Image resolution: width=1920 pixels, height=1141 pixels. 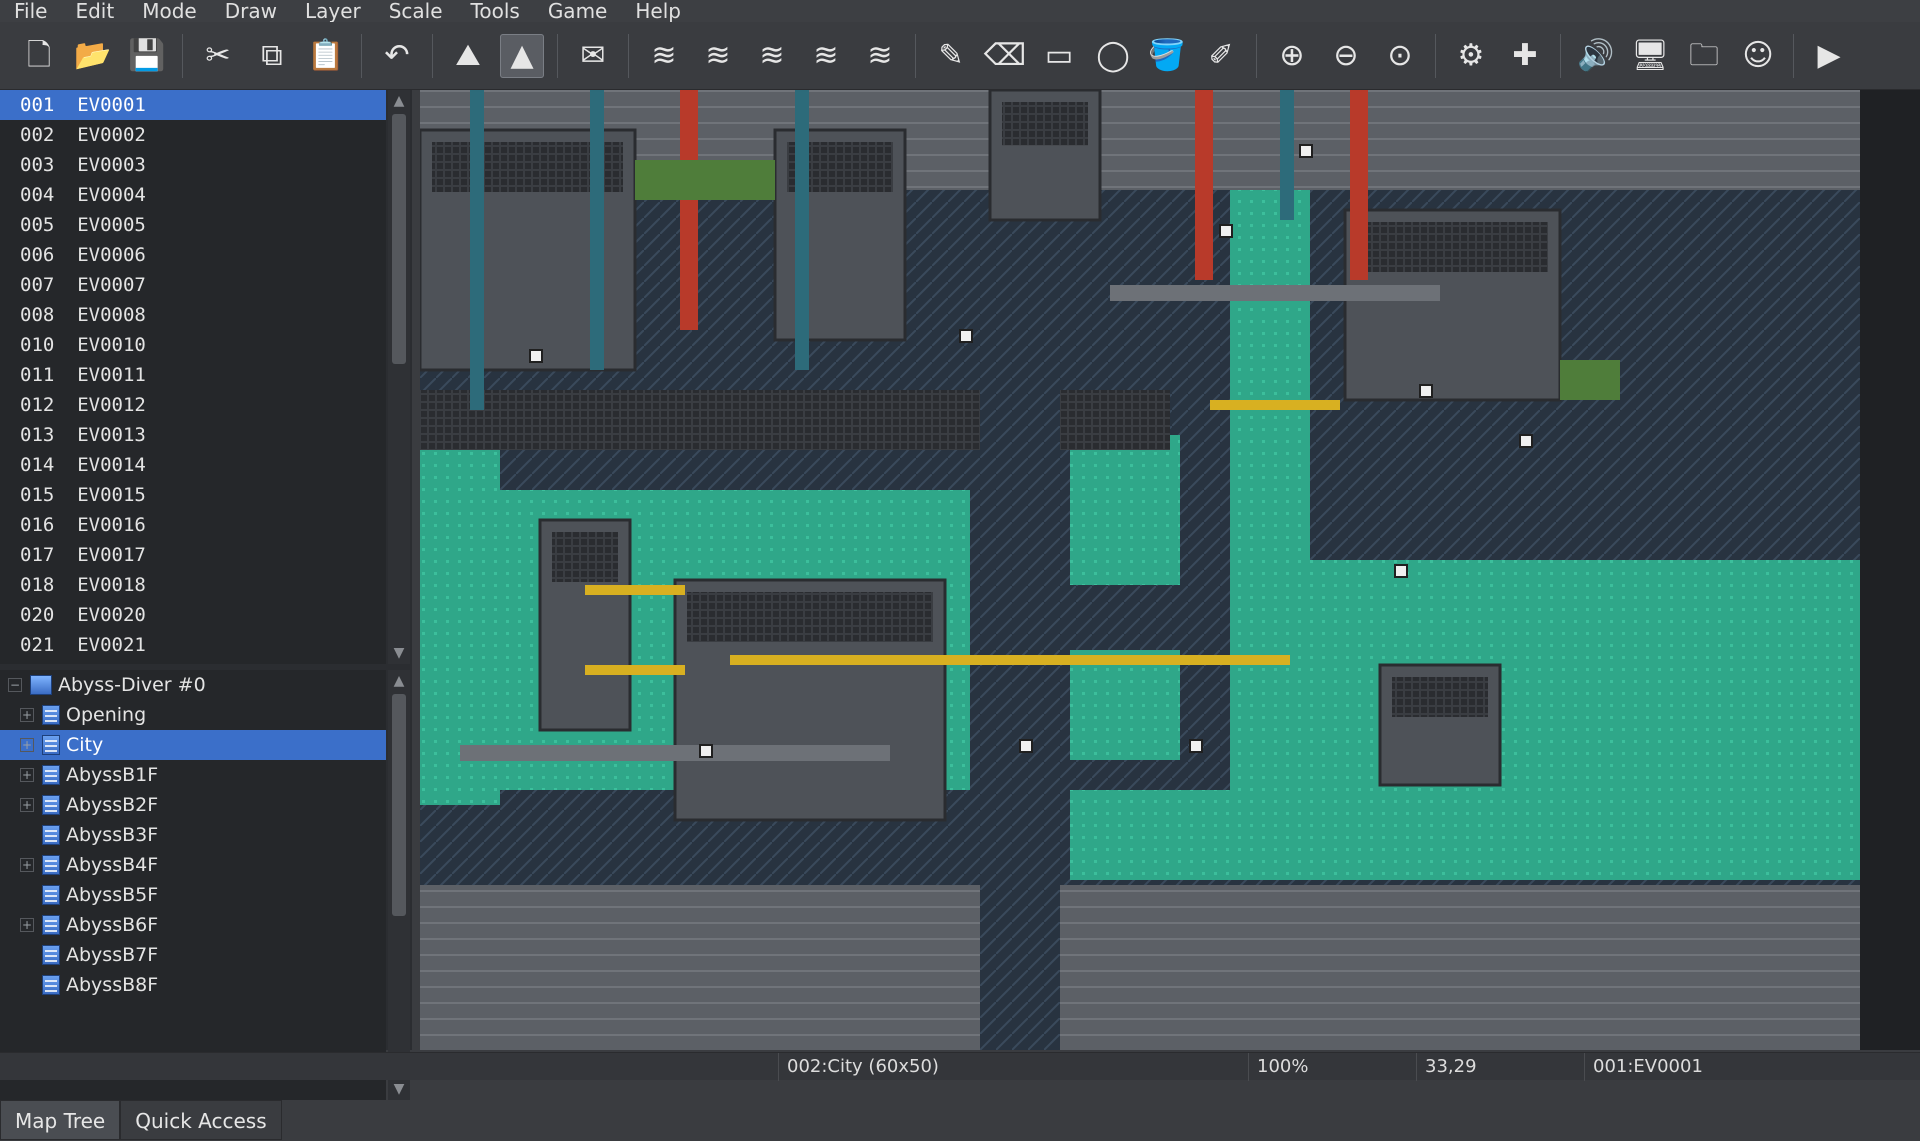 What do you see at coordinates (495, 11) in the screenshot?
I see `menu-tools: Tools` at bounding box center [495, 11].